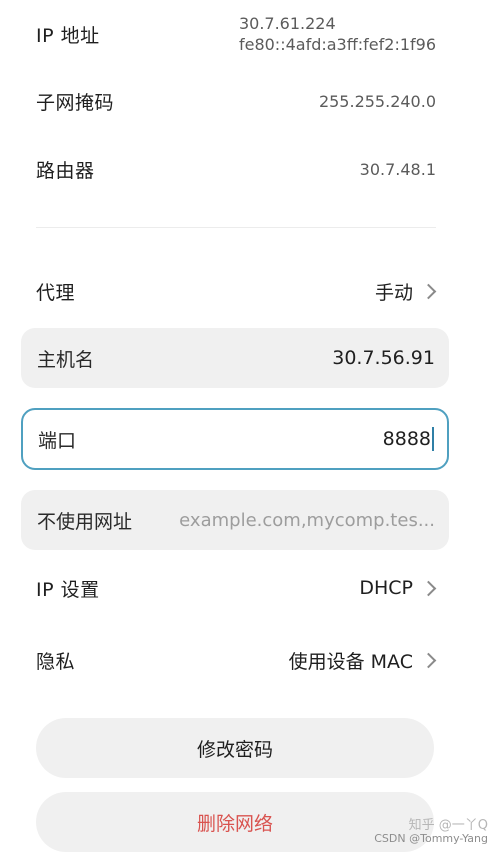 This screenshot has width=500, height=855. Describe the element at coordinates (235, 358) in the screenshot. I see `hostname-field: 主机名 30.7.56.91` at that location.